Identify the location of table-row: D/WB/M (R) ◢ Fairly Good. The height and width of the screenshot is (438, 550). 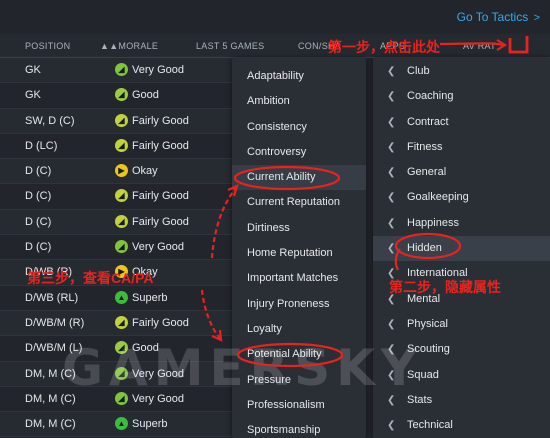
(116, 323).